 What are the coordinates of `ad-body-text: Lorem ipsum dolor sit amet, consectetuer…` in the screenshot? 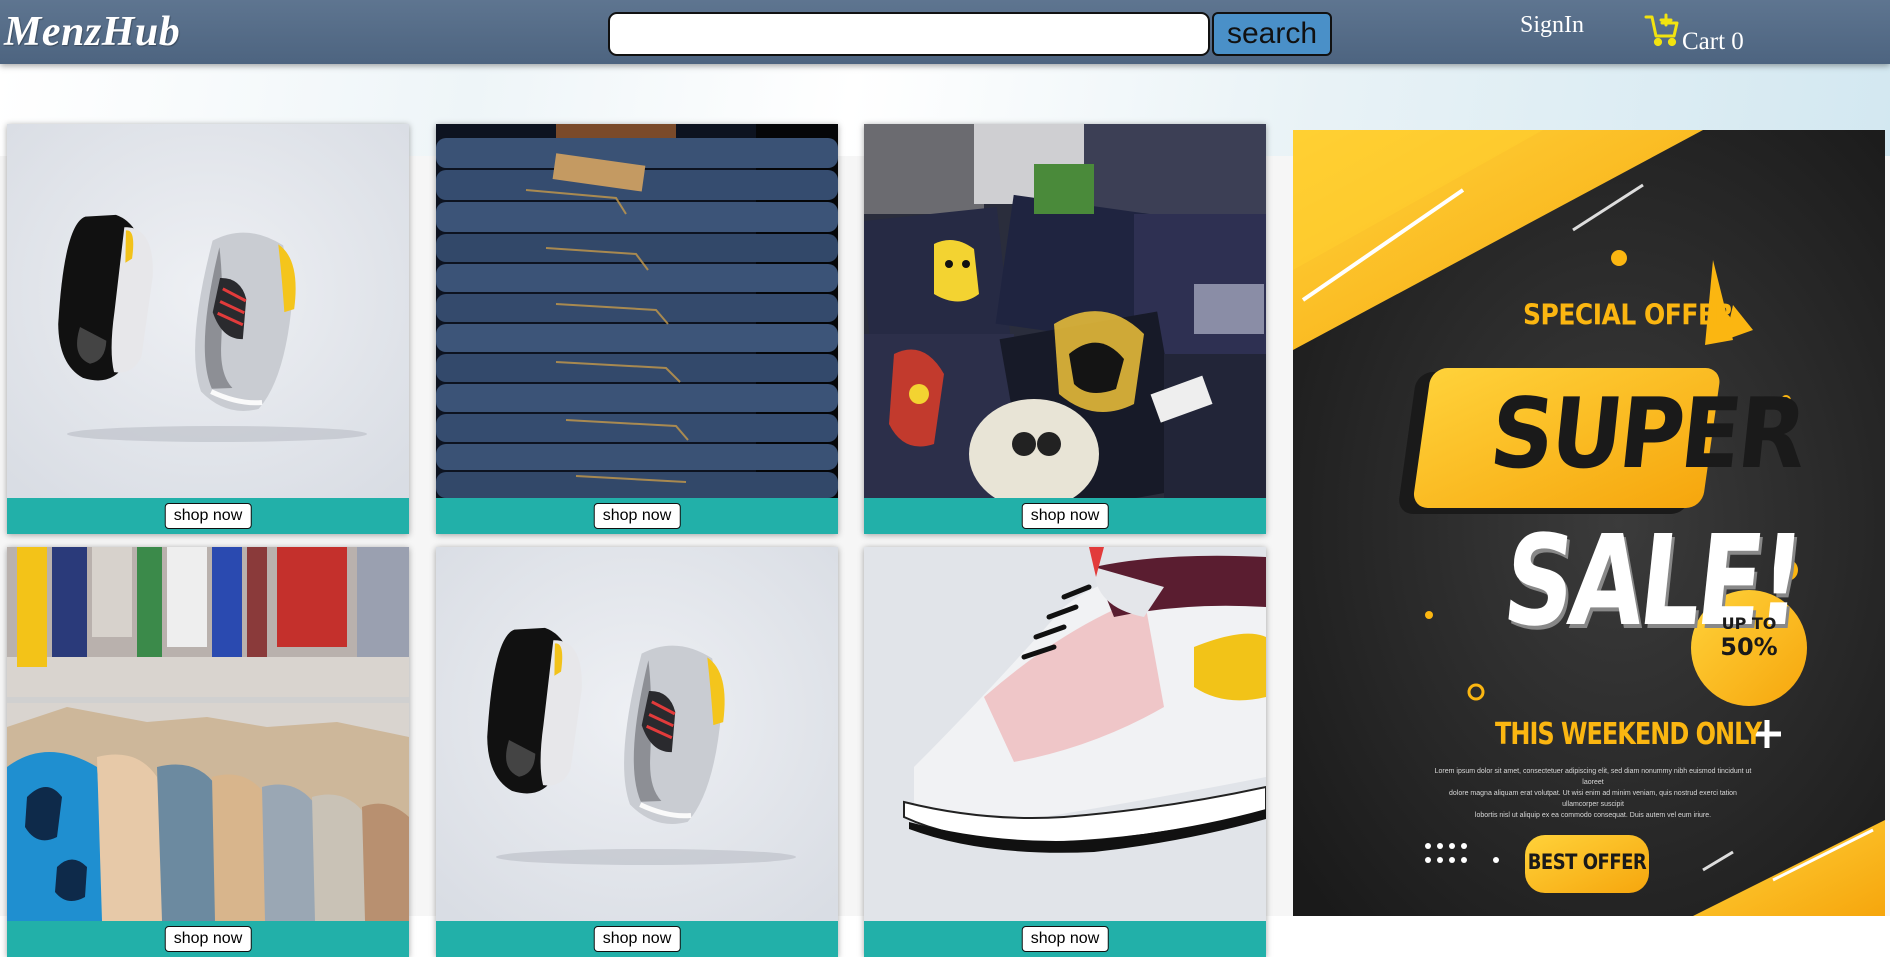 It's located at (1593, 793).